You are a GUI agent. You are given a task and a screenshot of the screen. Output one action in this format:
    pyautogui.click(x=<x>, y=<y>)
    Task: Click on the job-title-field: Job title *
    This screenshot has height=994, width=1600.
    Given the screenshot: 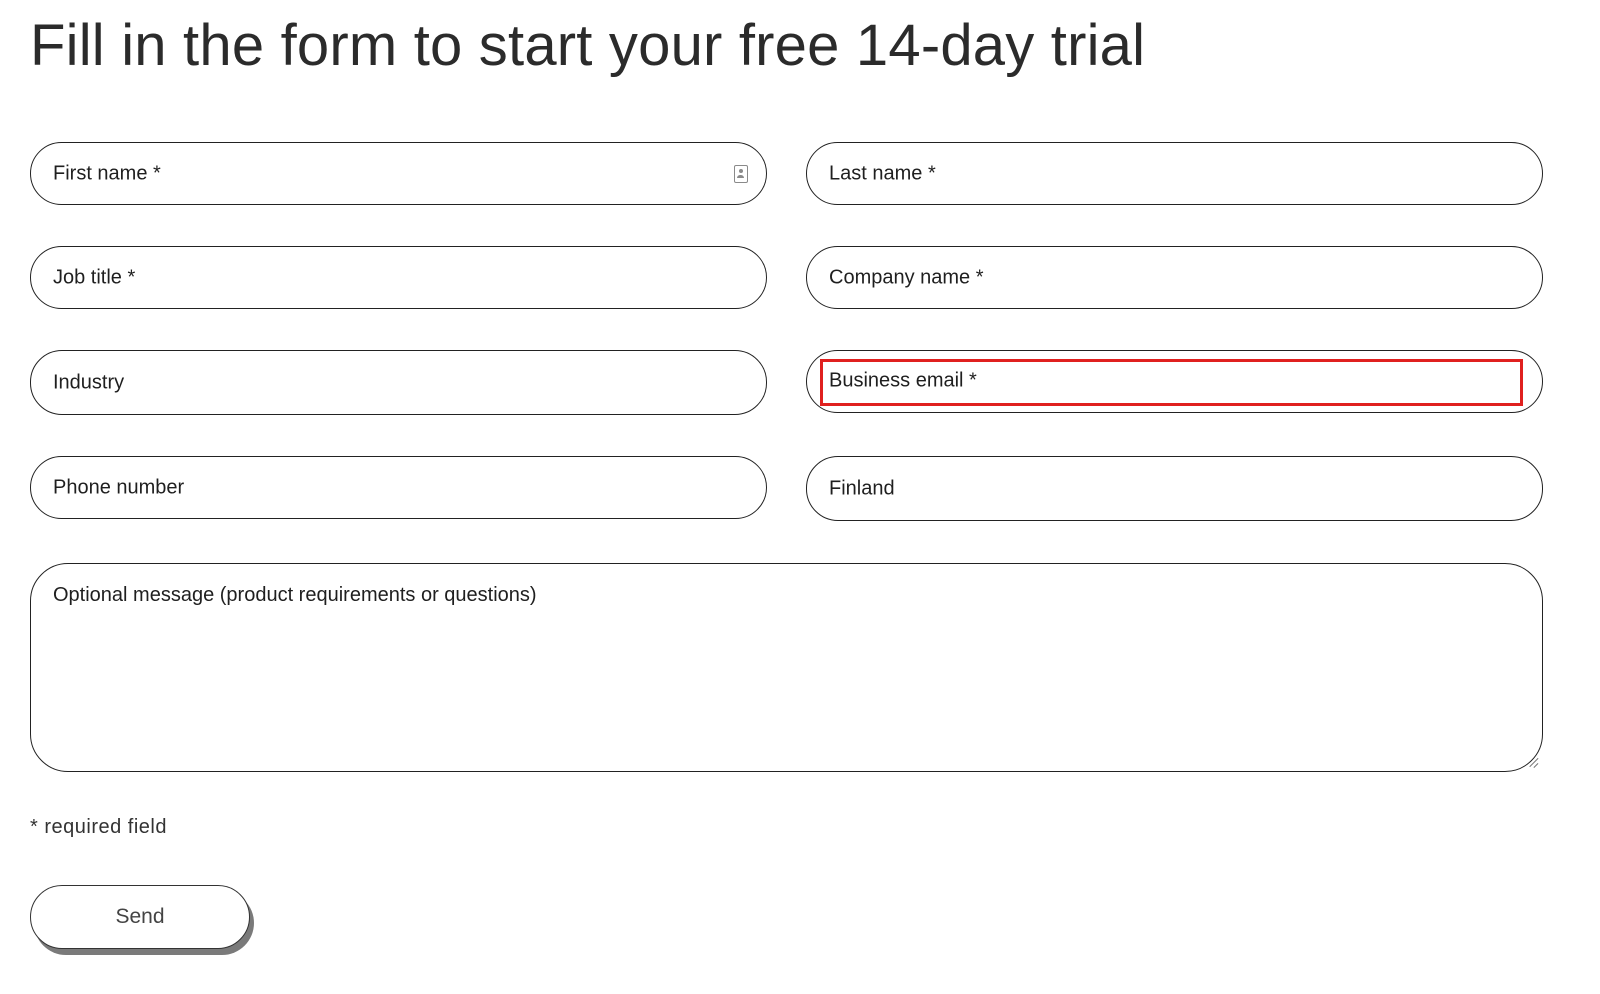 What is the action you would take?
    pyautogui.click(x=398, y=277)
    